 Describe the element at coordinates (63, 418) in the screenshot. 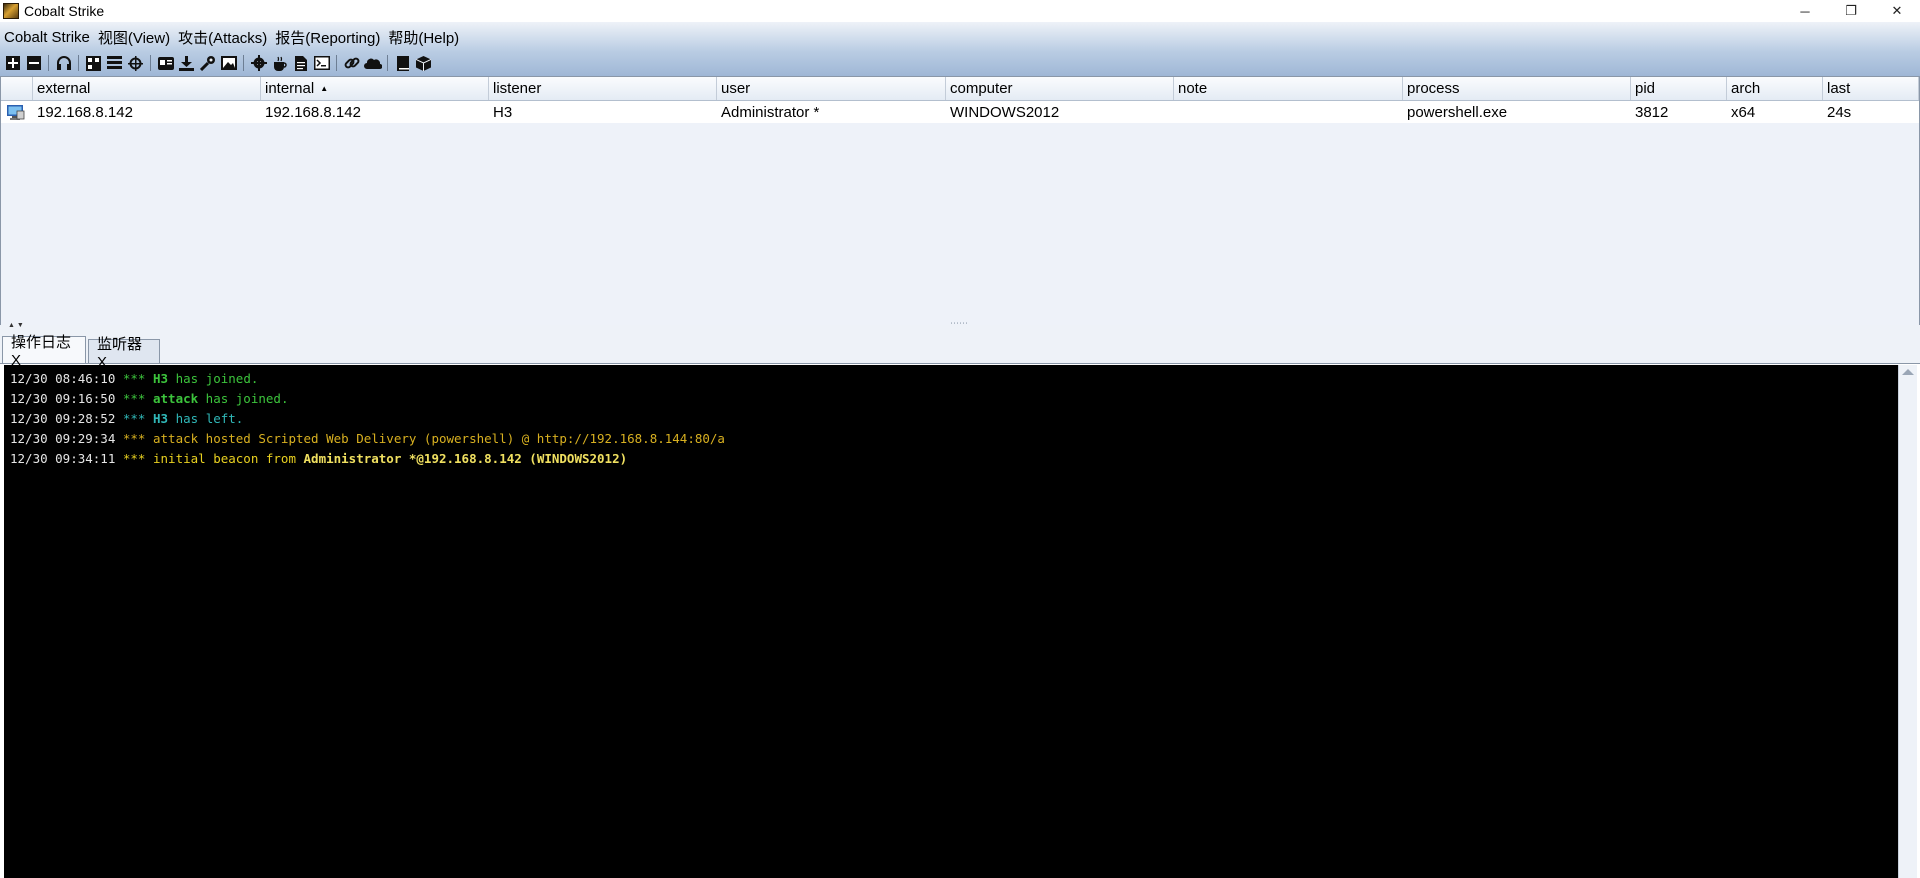

I see `log-timestamp: 12/30 09:28:52` at that location.